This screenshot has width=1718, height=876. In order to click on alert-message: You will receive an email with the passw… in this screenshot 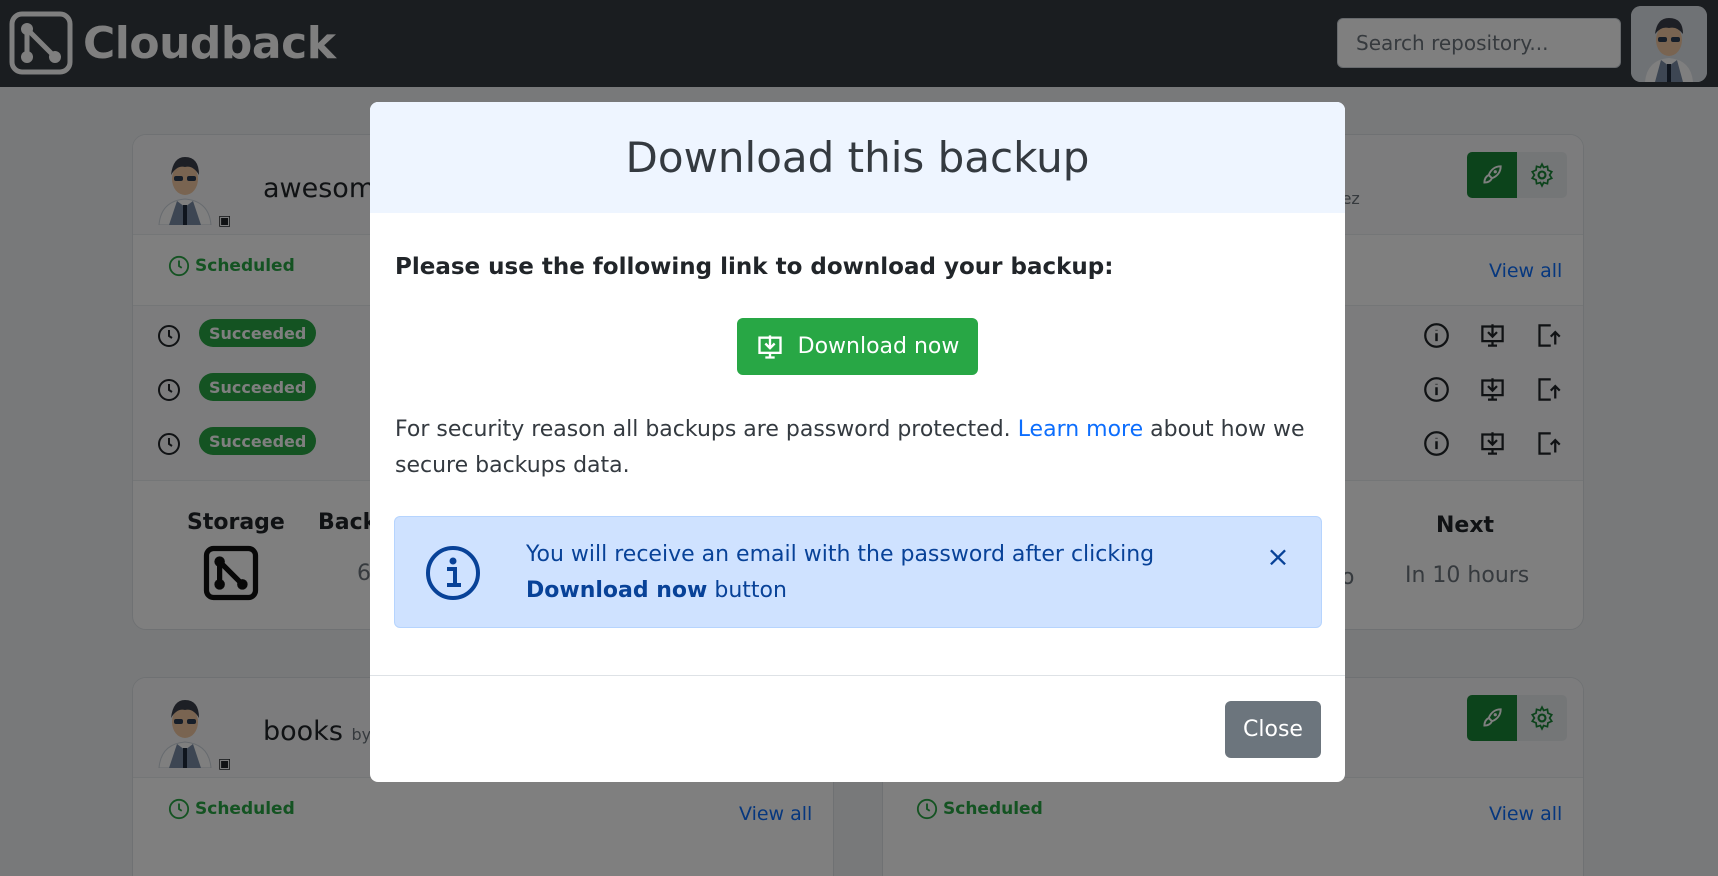, I will do `click(886, 573)`.